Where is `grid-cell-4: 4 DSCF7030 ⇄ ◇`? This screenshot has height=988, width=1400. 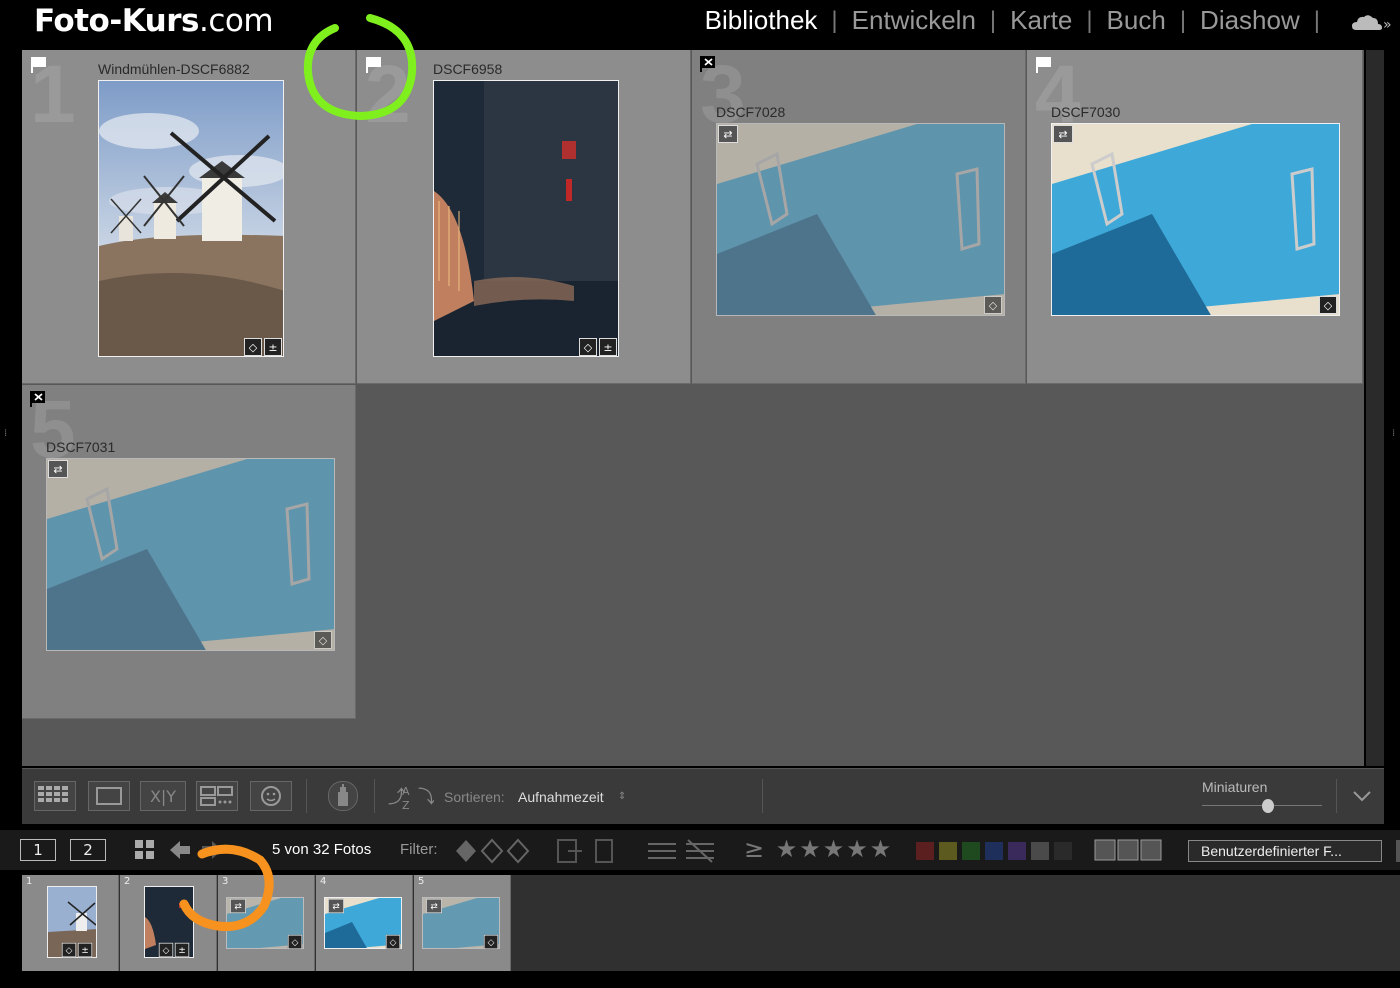 grid-cell-4: 4 DSCF7030 ⇄ ◇ is located at coordinates (1195, 217).